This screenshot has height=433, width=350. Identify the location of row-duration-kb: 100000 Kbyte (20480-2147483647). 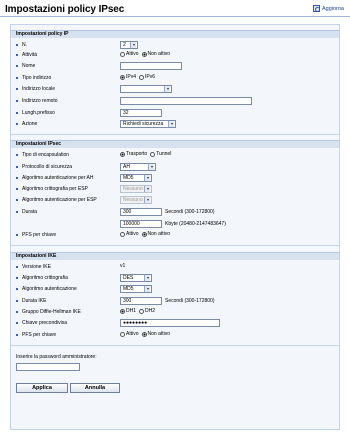
(175, 225).